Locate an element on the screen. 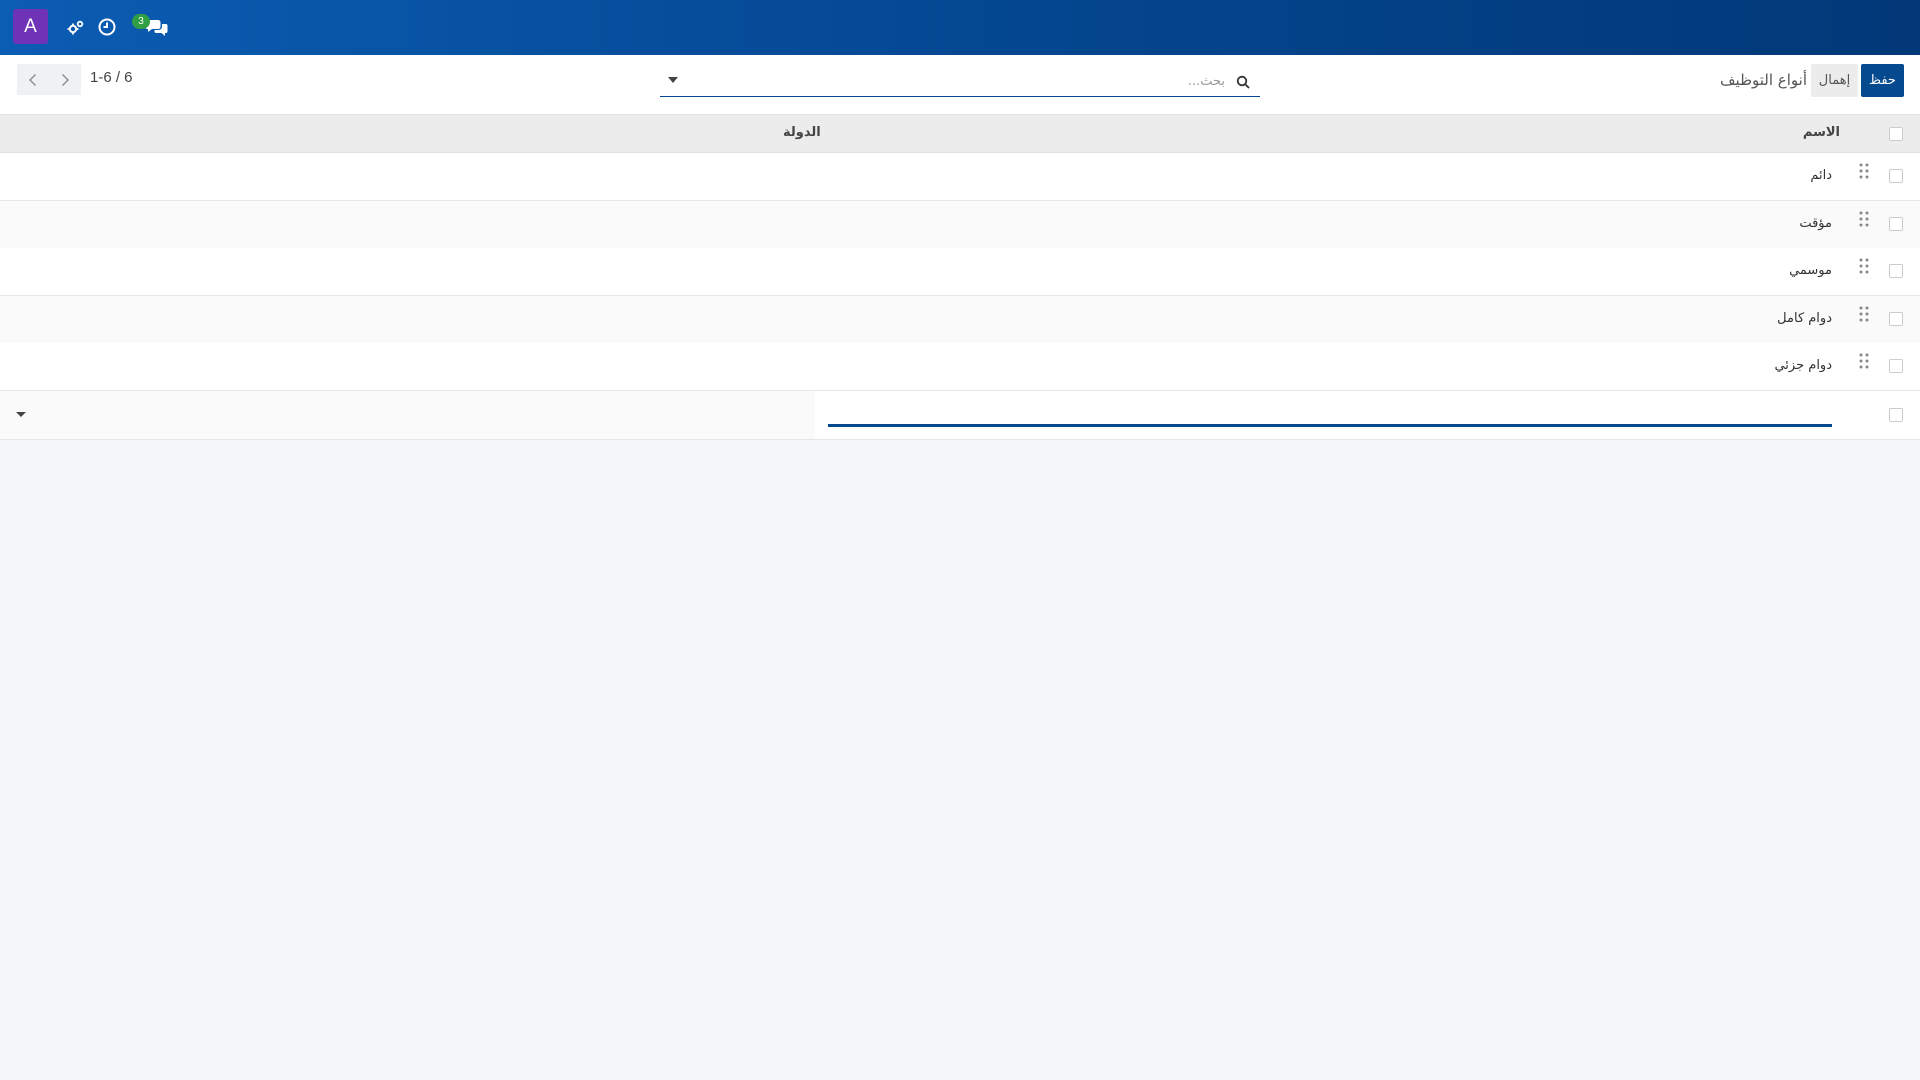  discard-button: إهمال is located at coordinates (1834, 80).